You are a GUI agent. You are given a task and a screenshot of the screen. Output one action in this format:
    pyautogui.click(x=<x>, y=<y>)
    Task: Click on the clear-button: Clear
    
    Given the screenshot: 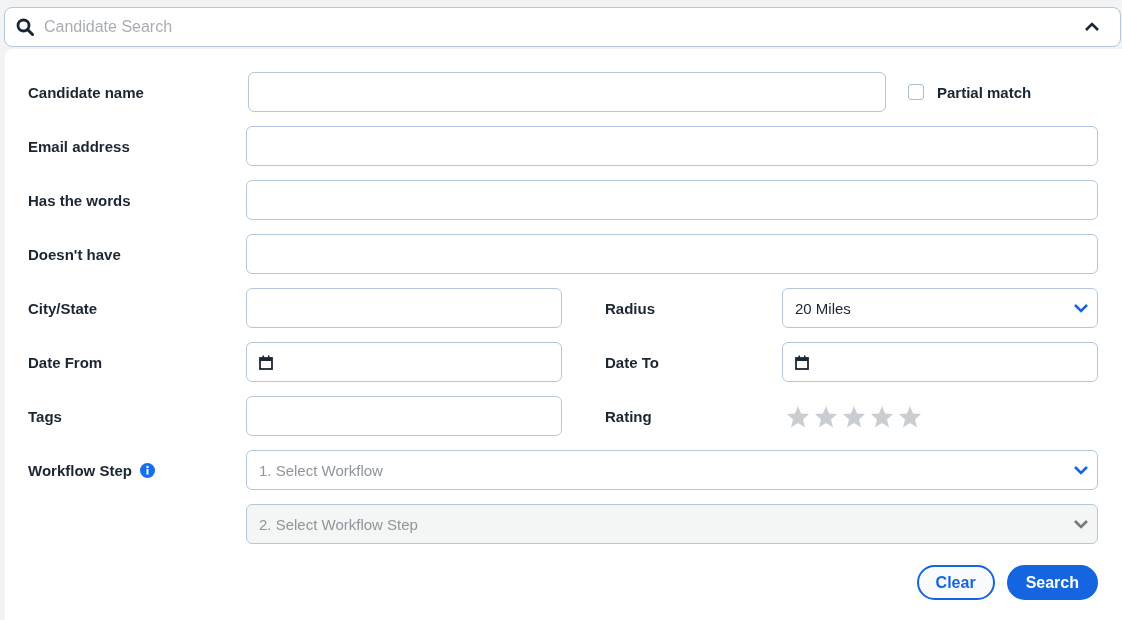 What is the action you would take?
    pyautogui.click(x=955, y=582)
    